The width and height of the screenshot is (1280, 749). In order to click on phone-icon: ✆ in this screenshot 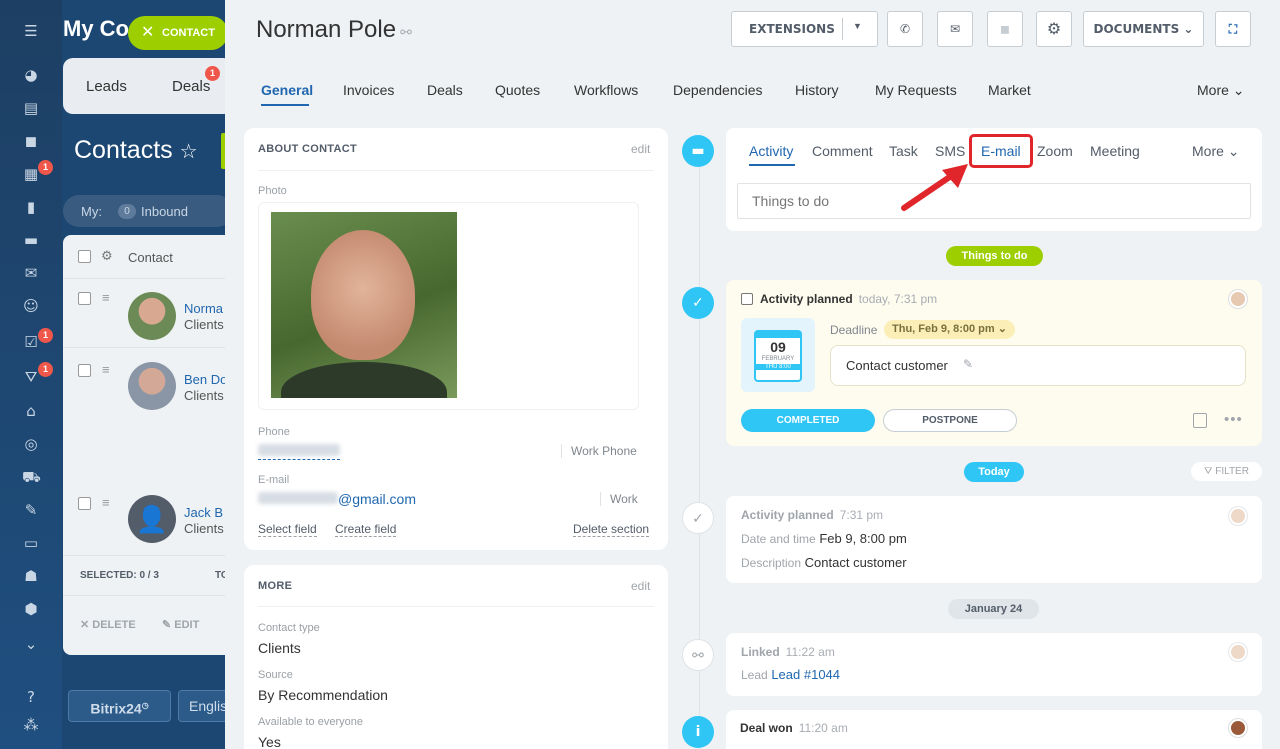, I will do `click(905, 29)`.